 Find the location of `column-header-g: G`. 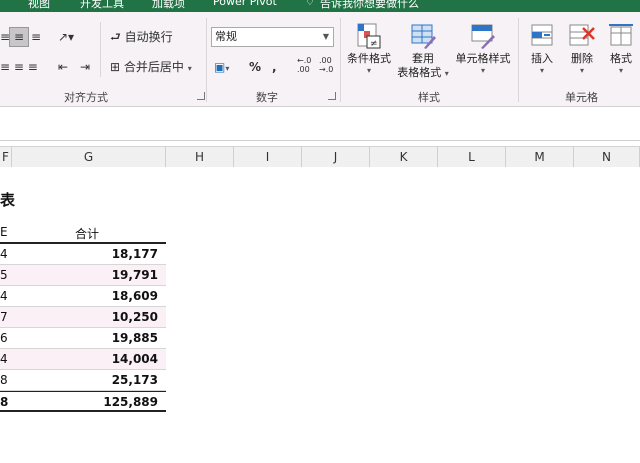

column-header-g: G is located at coordinates (89, 157).